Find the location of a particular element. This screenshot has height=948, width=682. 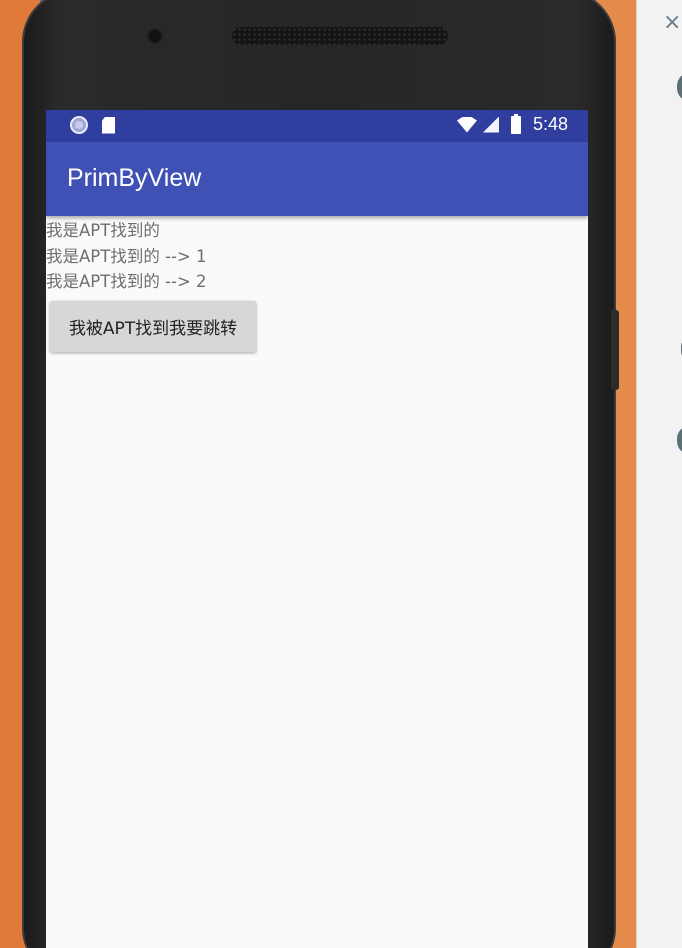

front-camera is located at coordinates (155, 36).